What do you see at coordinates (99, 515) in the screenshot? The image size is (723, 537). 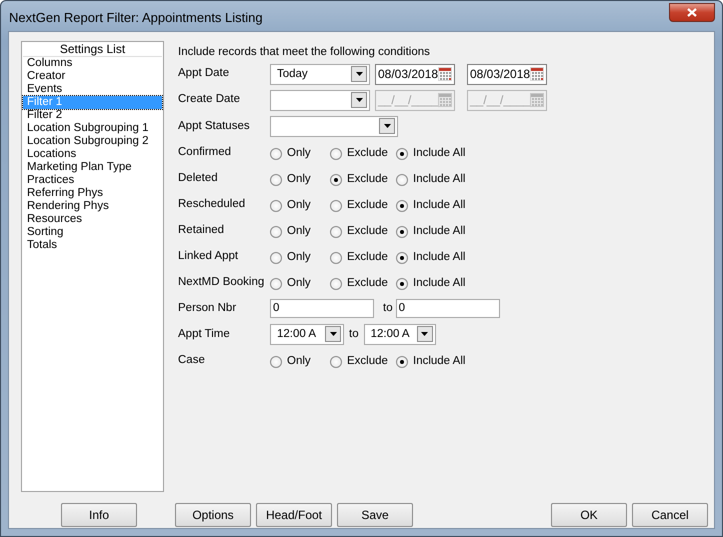 I see `dialog-button: Info` at bounding box center [99, 515].